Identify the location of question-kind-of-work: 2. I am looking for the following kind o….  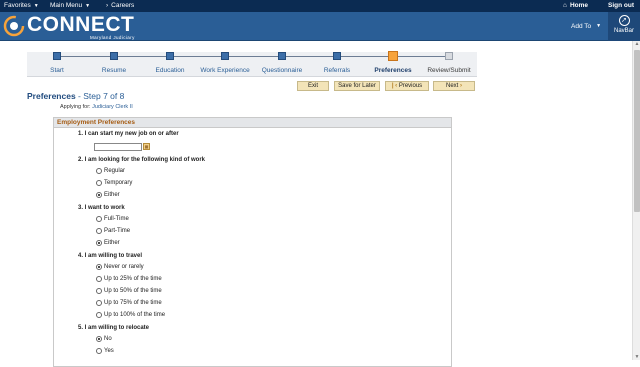
(142, 160).